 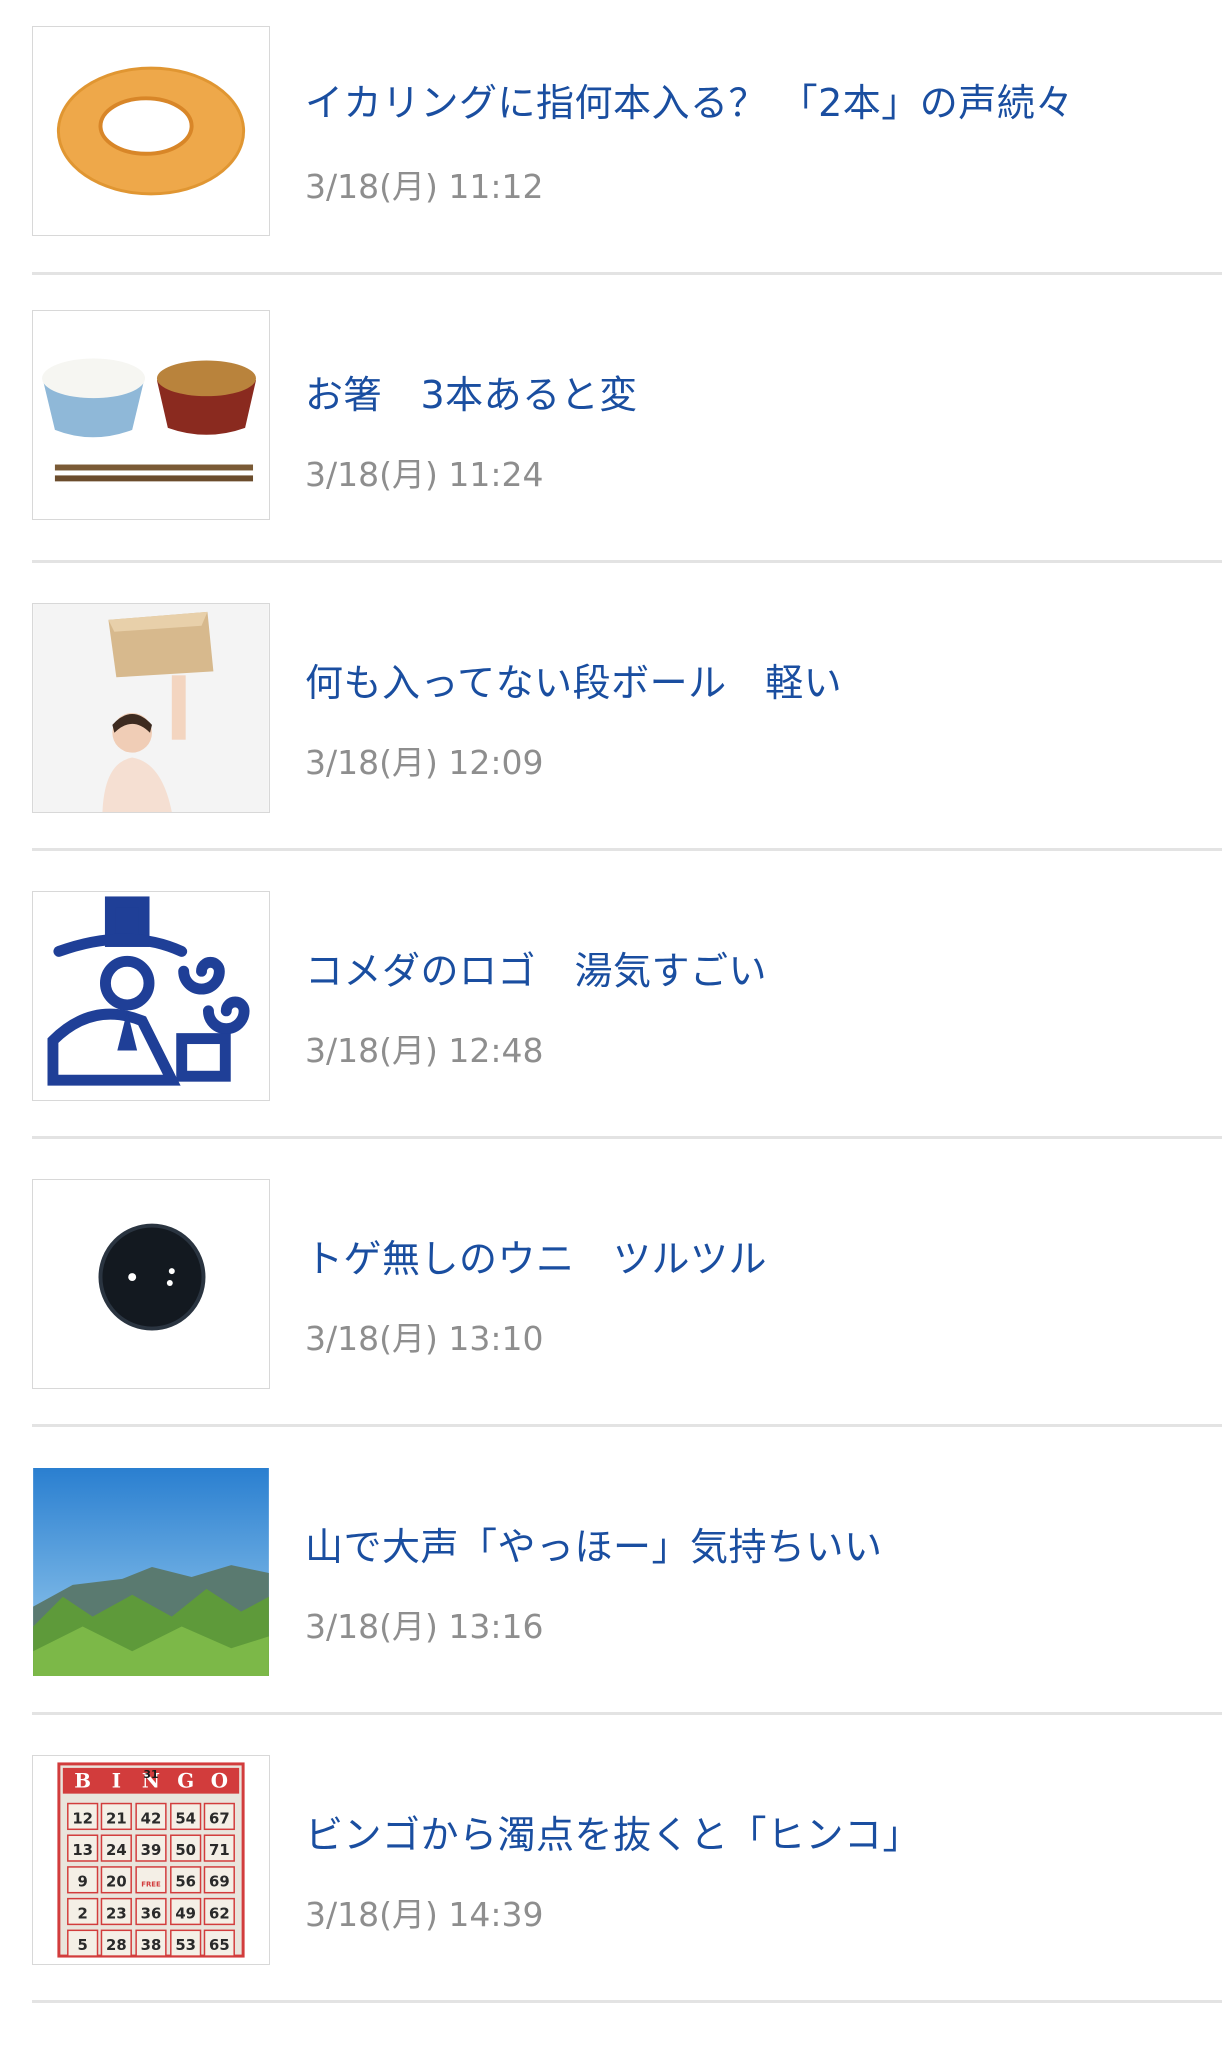 I want to click on article-title: 何も入ってない段ボール 軽い, so click(x=573, y=679).